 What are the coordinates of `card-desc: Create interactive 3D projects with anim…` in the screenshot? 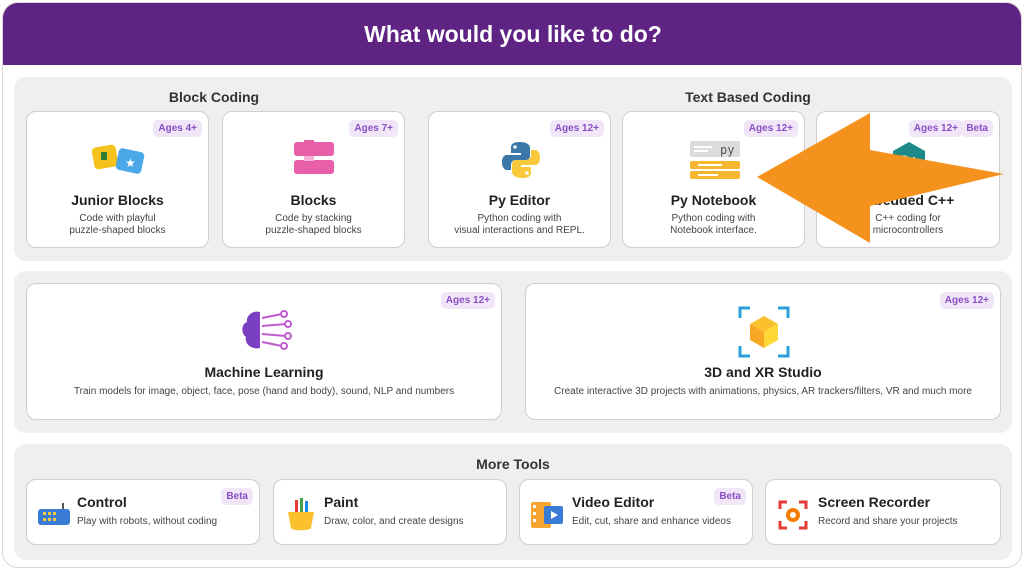 It's located at (763, 391).